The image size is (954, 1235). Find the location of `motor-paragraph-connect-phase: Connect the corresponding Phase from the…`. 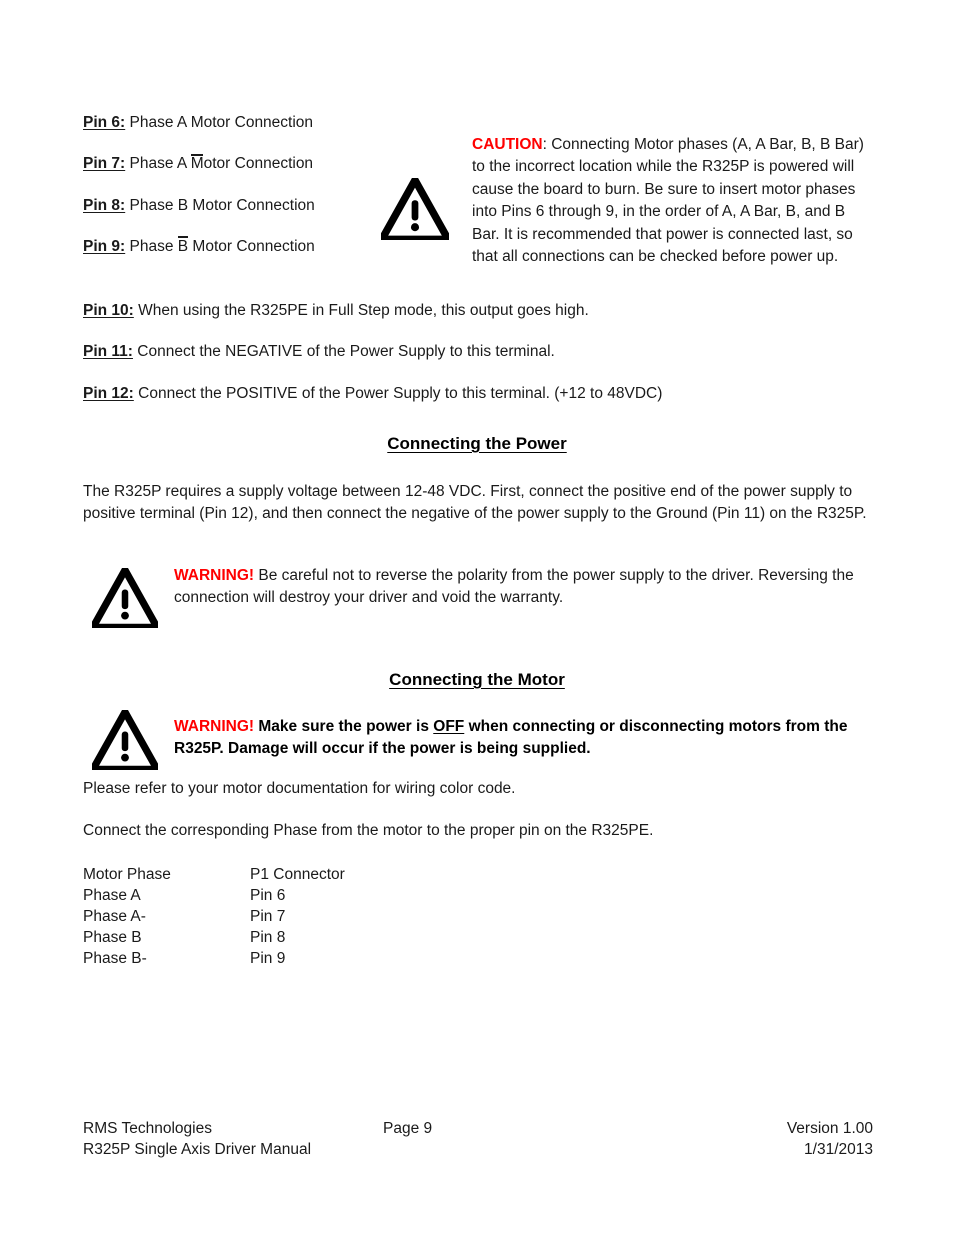

motor-paragraph-connect-phase: Connect the corresponding Phase from the… is located at coordinates (368, 830).